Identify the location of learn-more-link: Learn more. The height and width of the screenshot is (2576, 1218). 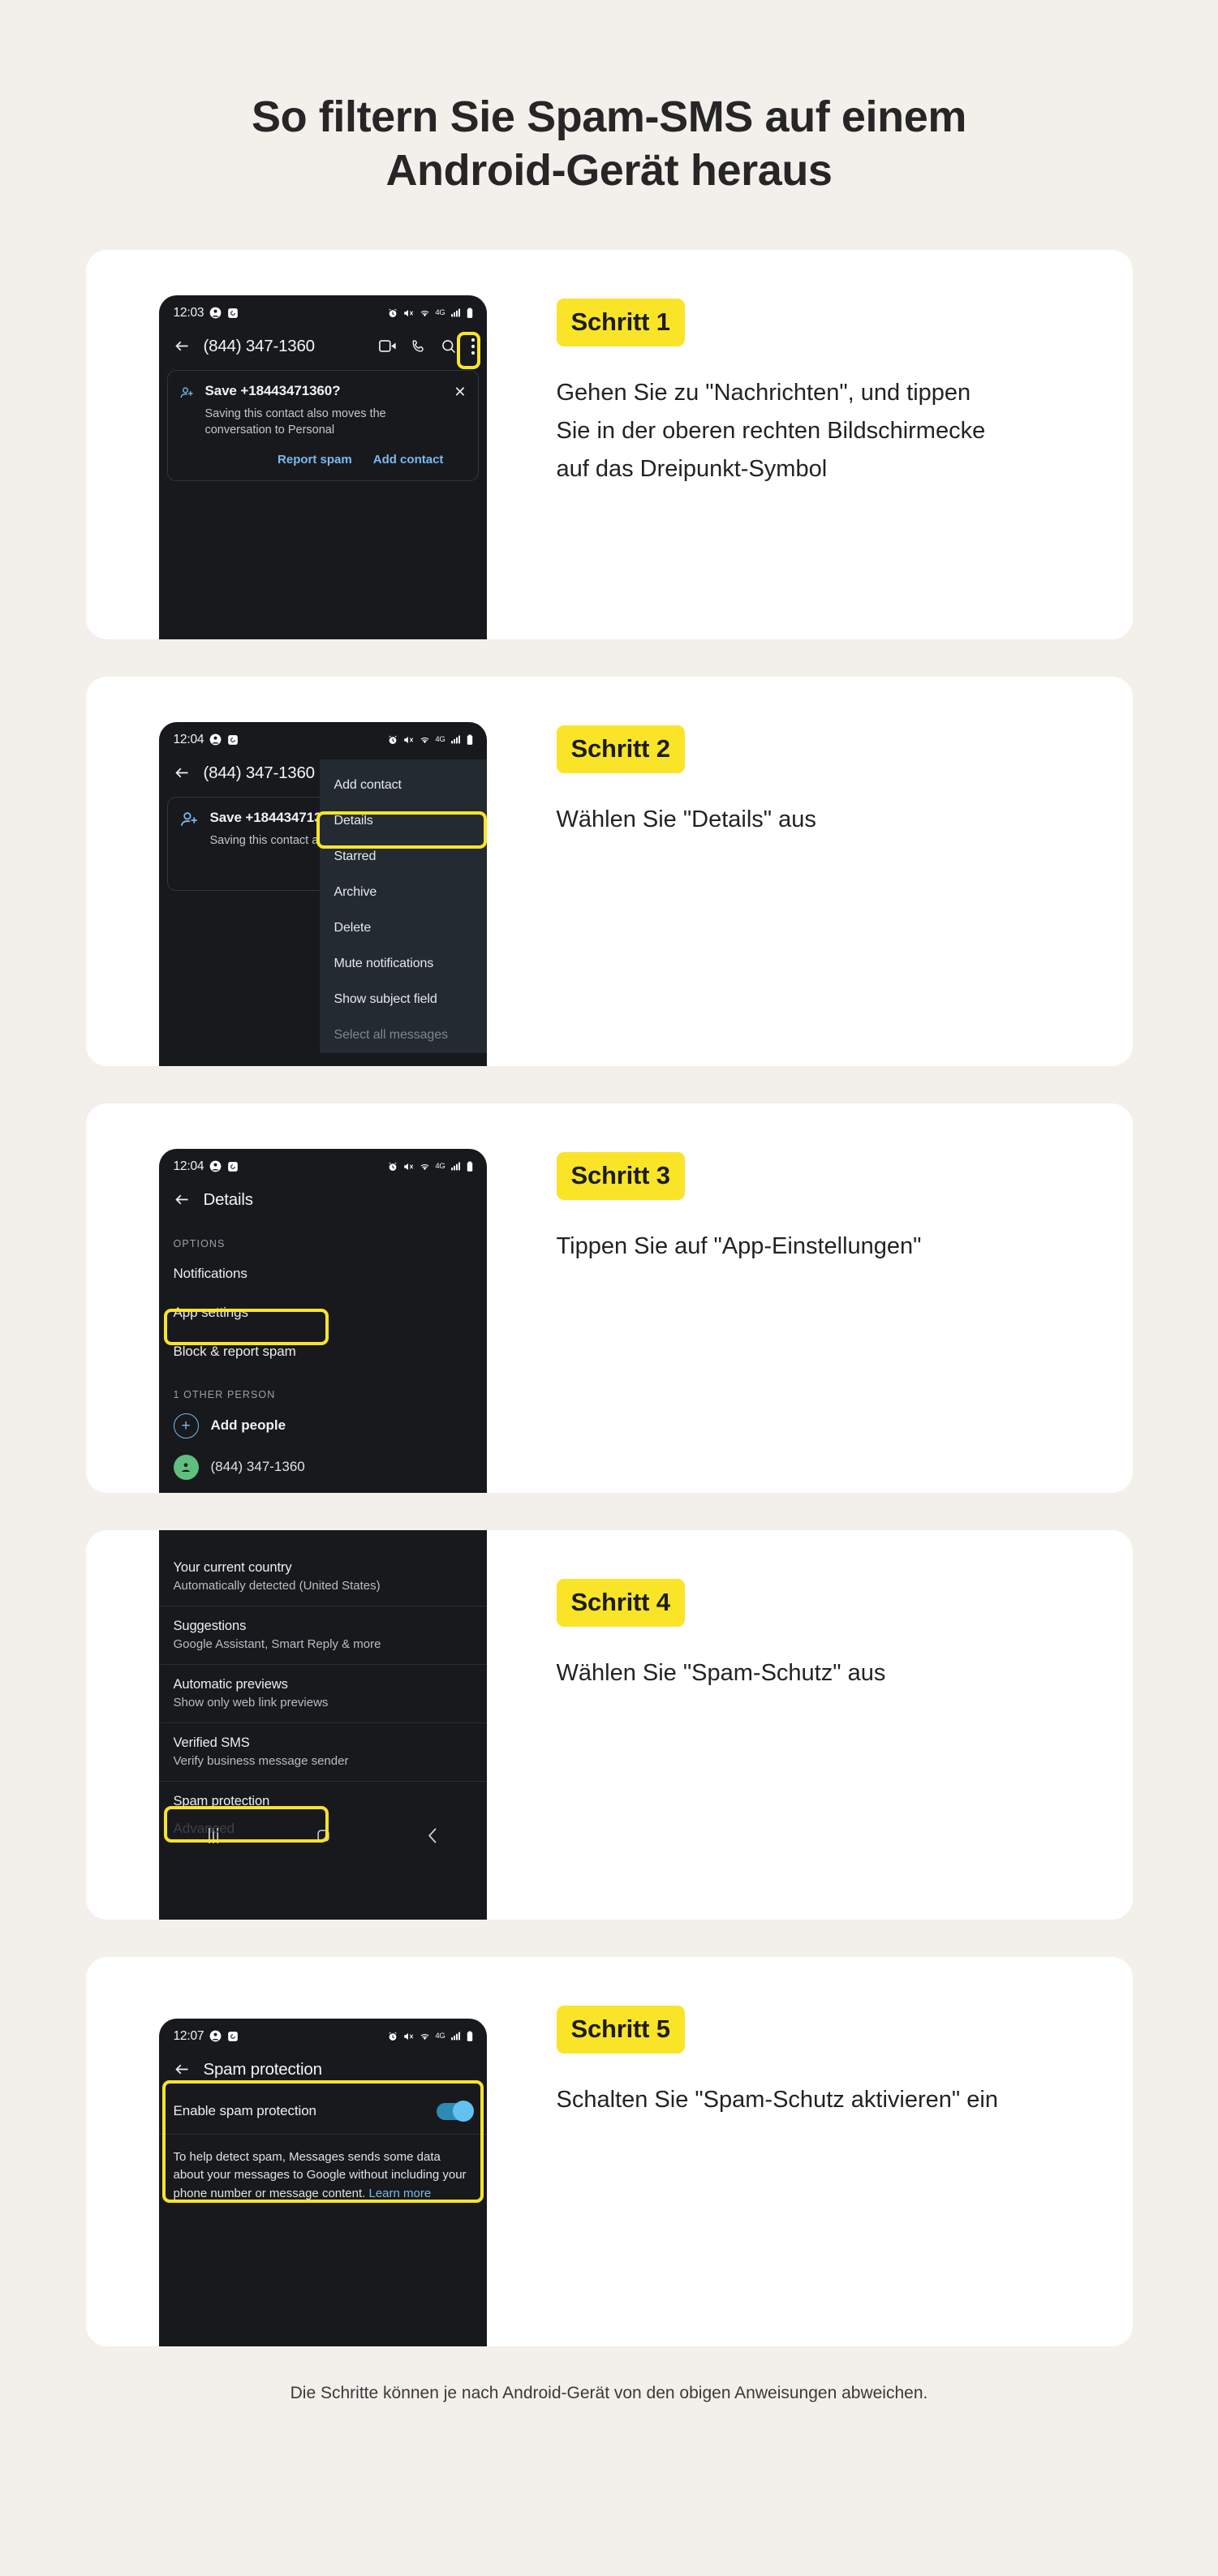
(399, 2193).